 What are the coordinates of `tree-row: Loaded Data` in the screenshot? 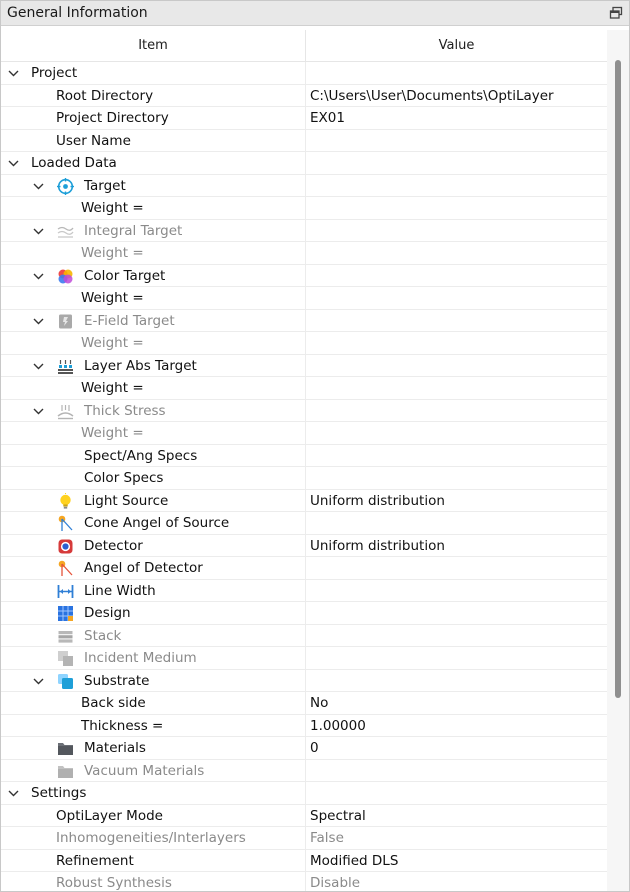 It's located at (304, 163).